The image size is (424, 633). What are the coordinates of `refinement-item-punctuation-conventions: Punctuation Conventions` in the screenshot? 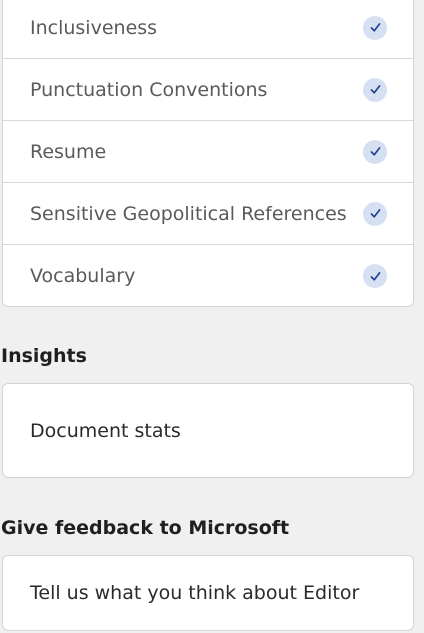 It's located at (208, 90).